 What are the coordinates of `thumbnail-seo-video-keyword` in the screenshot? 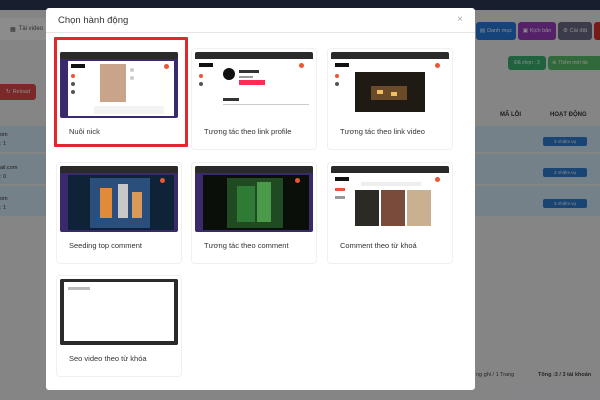 It's located at (119, 312).